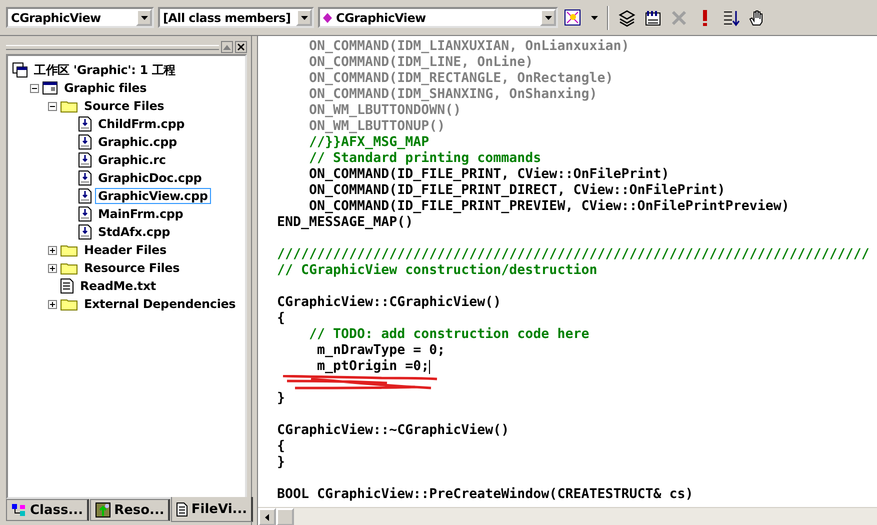  I want to click on tree-item: StdAfx.cpp, so click(134, 232).